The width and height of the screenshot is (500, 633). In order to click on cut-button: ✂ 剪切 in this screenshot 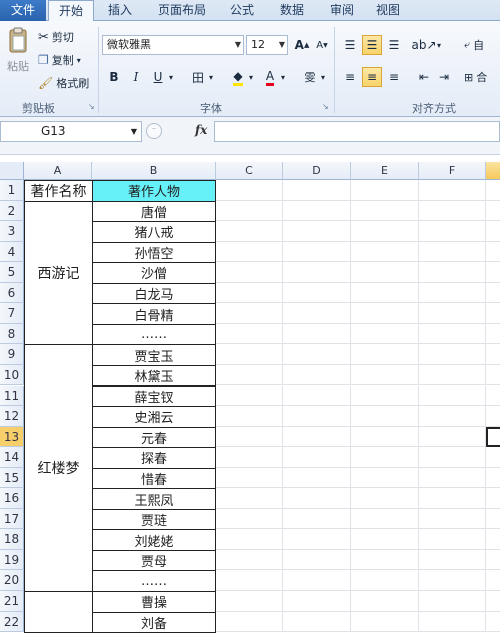, I will do `click(56, 37)`.